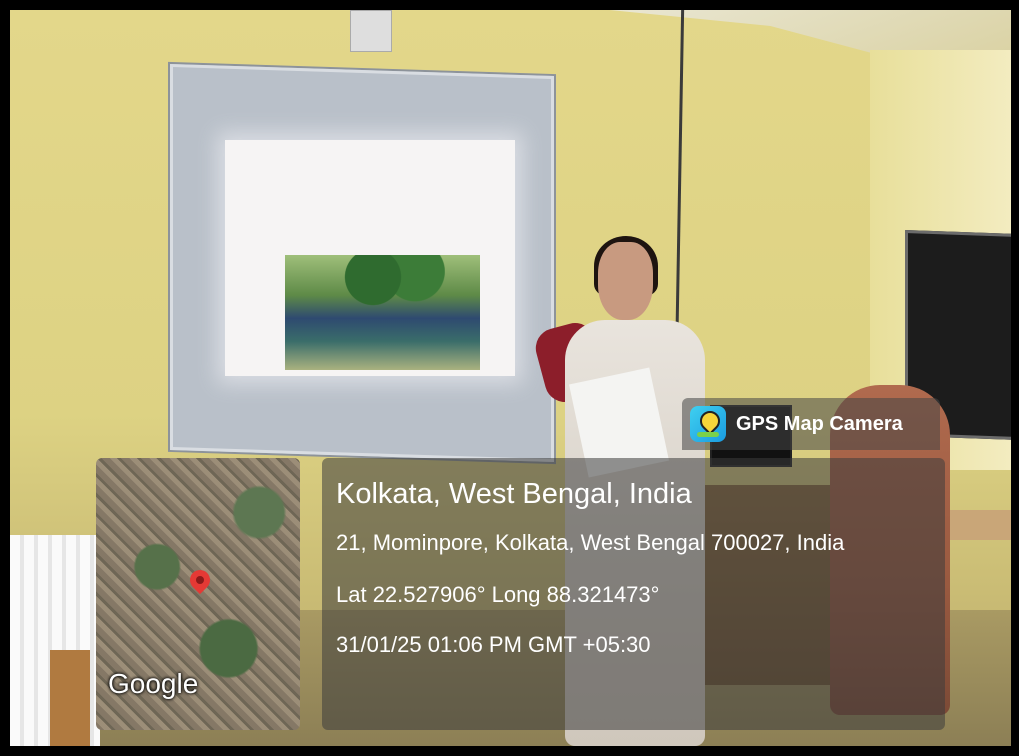 Image resolution: width=1019 pixels, height=756 pixels. I want to click on map-thumbnail: Google, so click(198, 594).